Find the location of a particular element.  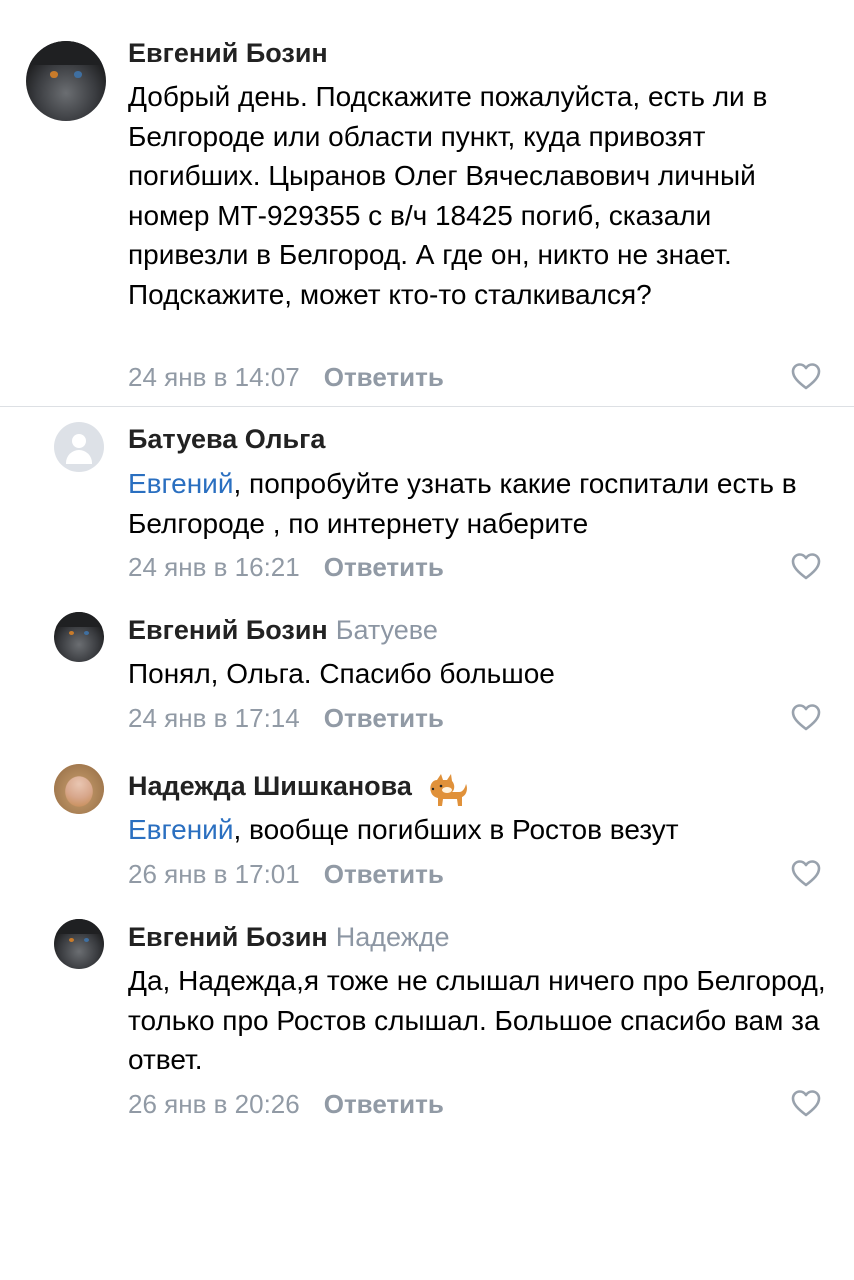

comment-text: Евгений, вообще погибших в Ростов везут is located at coordinates (403, 829).